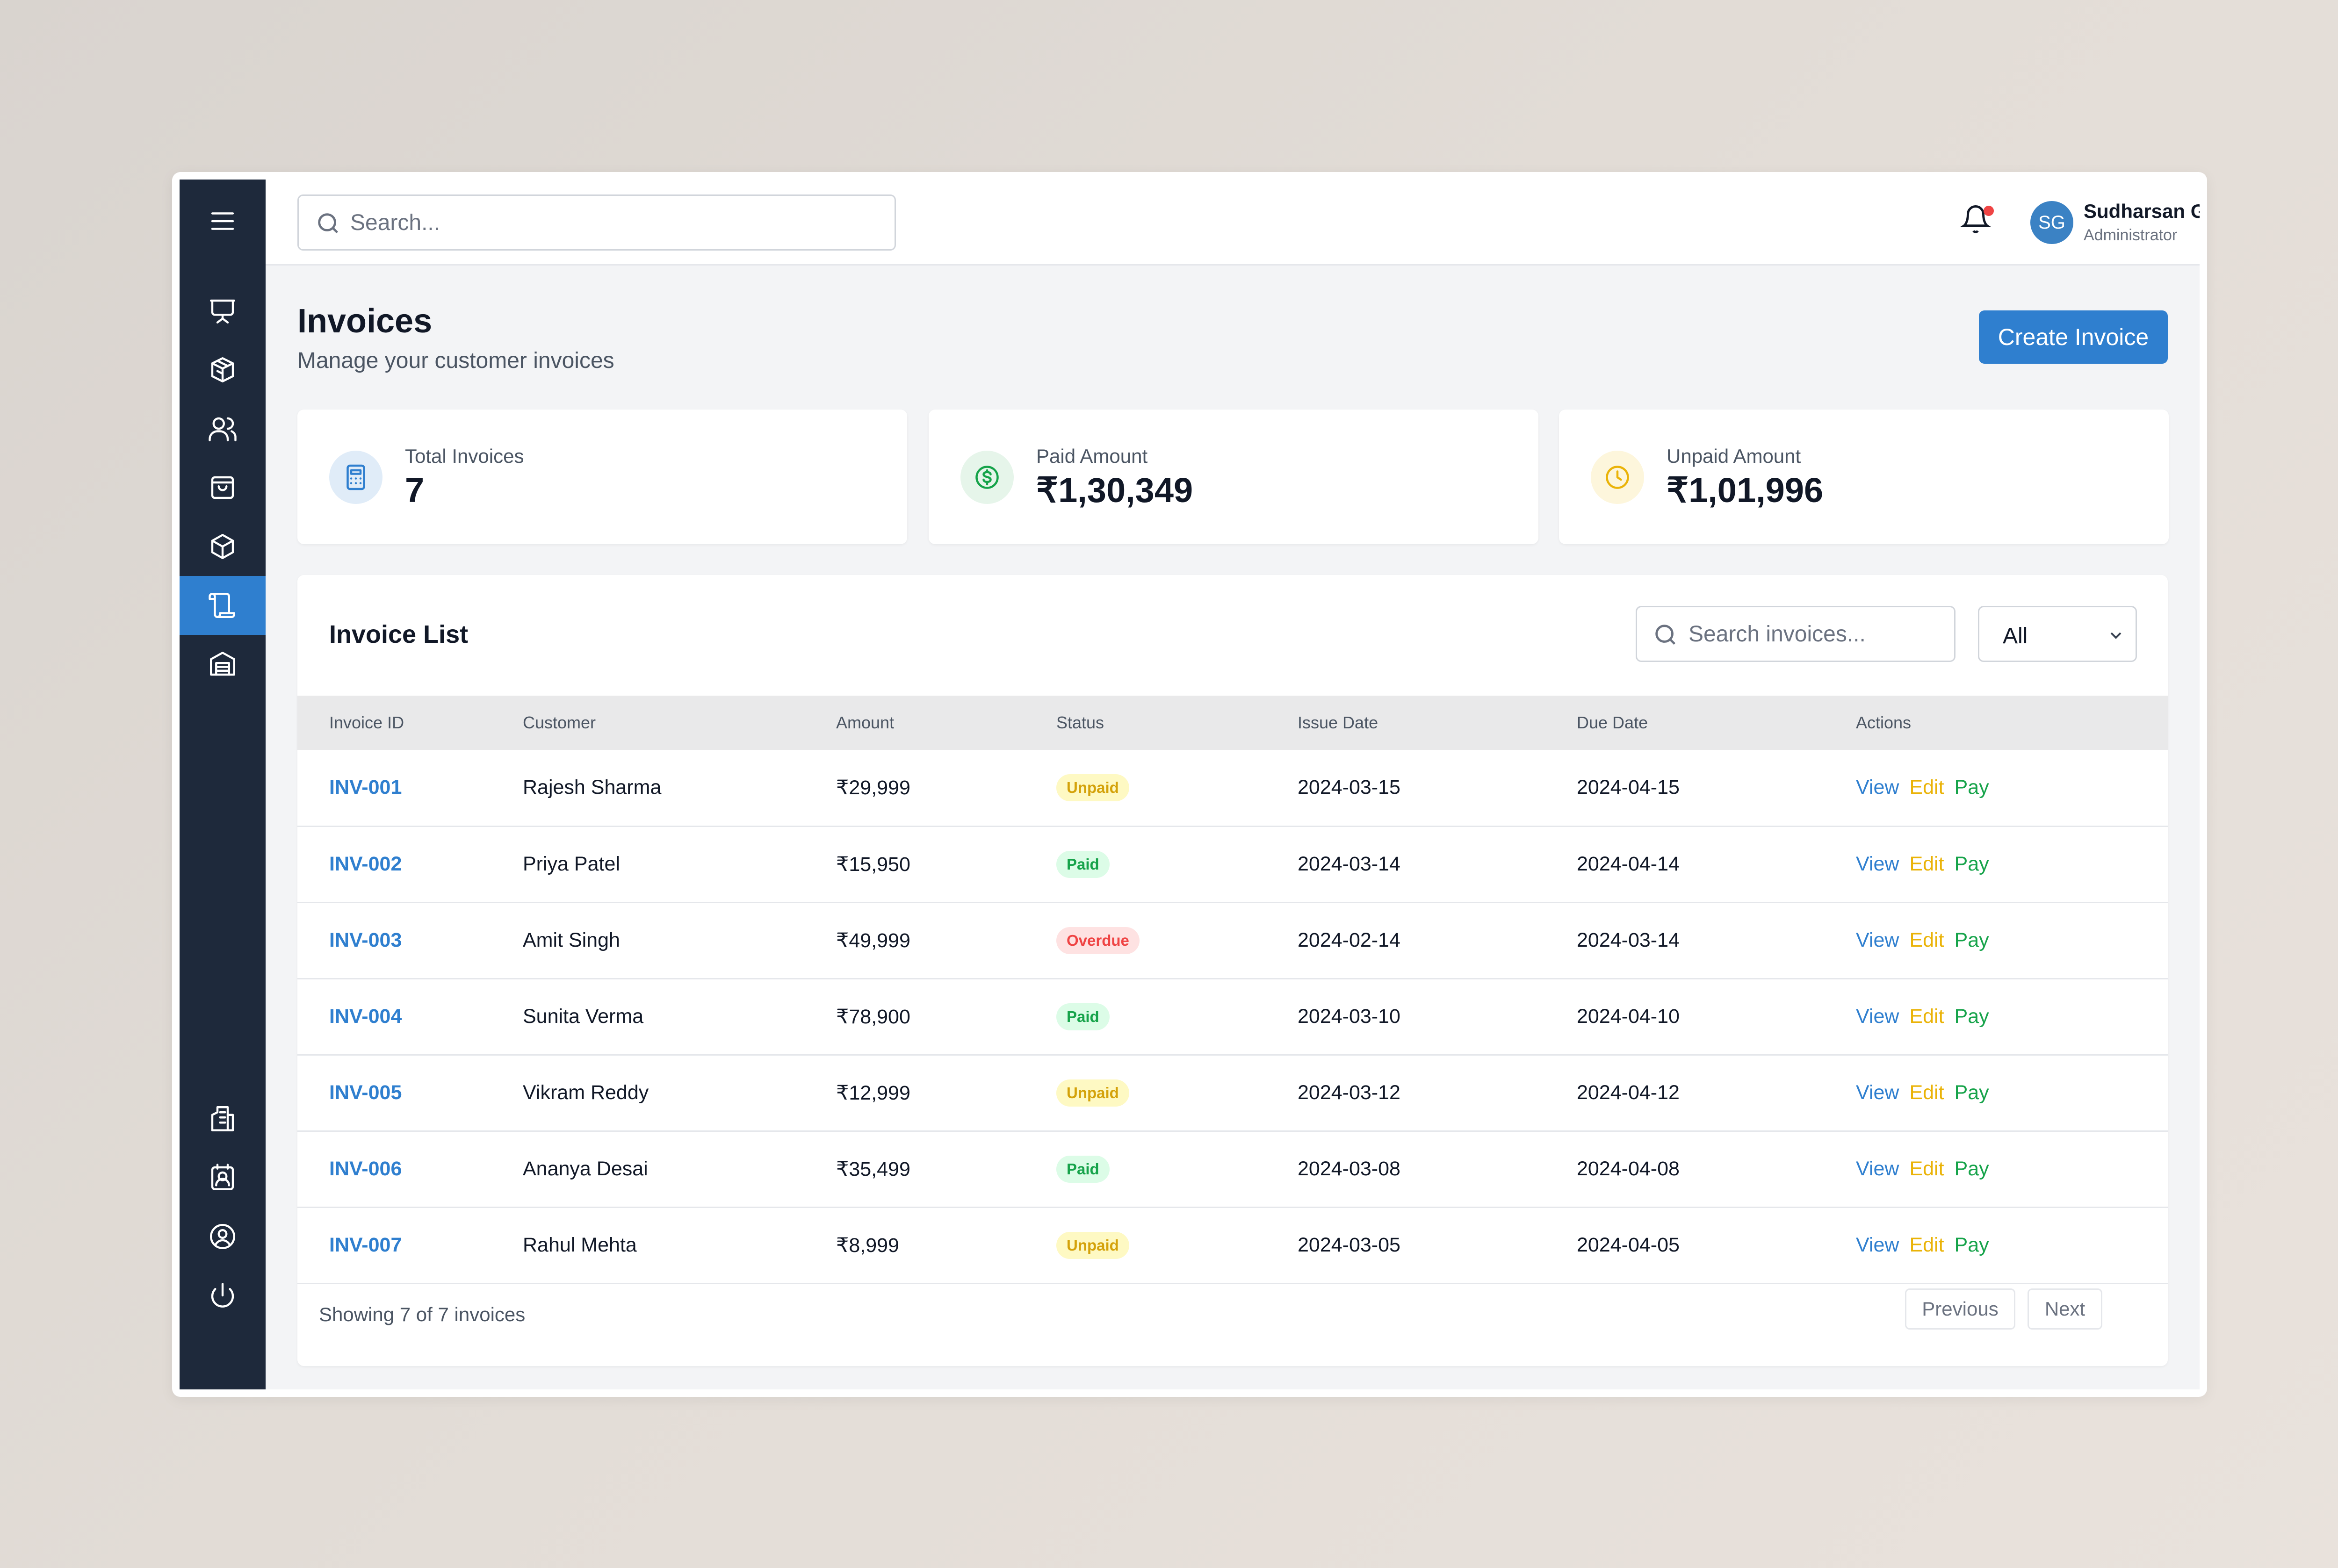 This screenshot has height=1568, width=2338. What do you see at coordinates (1989, 211) in the screenshot?
I see `notification-dot` at bounding box center [1989, 211].